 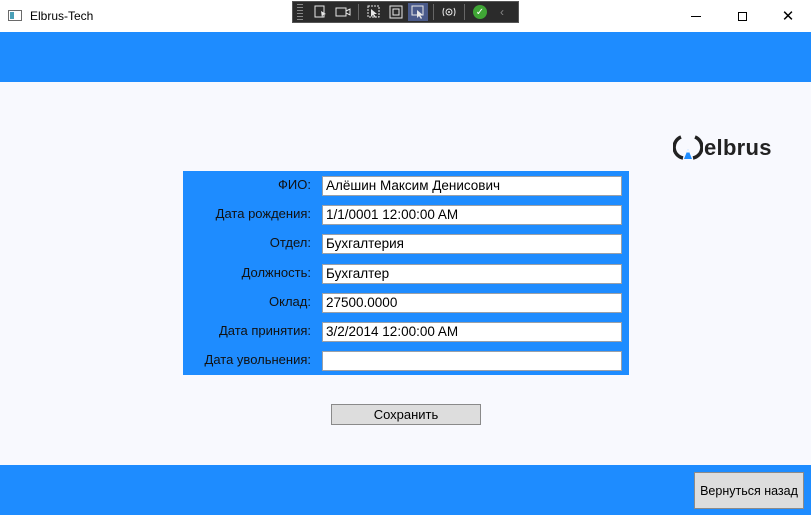 I want to click on birthdate-field: 1/1/0001 12:00:00 AM, so click(x=472, y=215).